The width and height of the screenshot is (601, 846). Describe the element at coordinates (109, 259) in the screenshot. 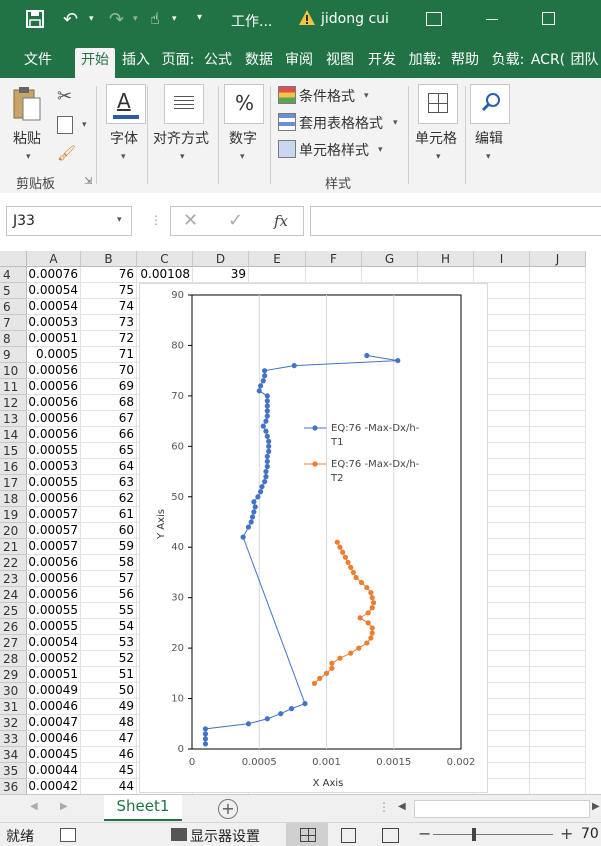

I see `column-header-b: B` at that location.